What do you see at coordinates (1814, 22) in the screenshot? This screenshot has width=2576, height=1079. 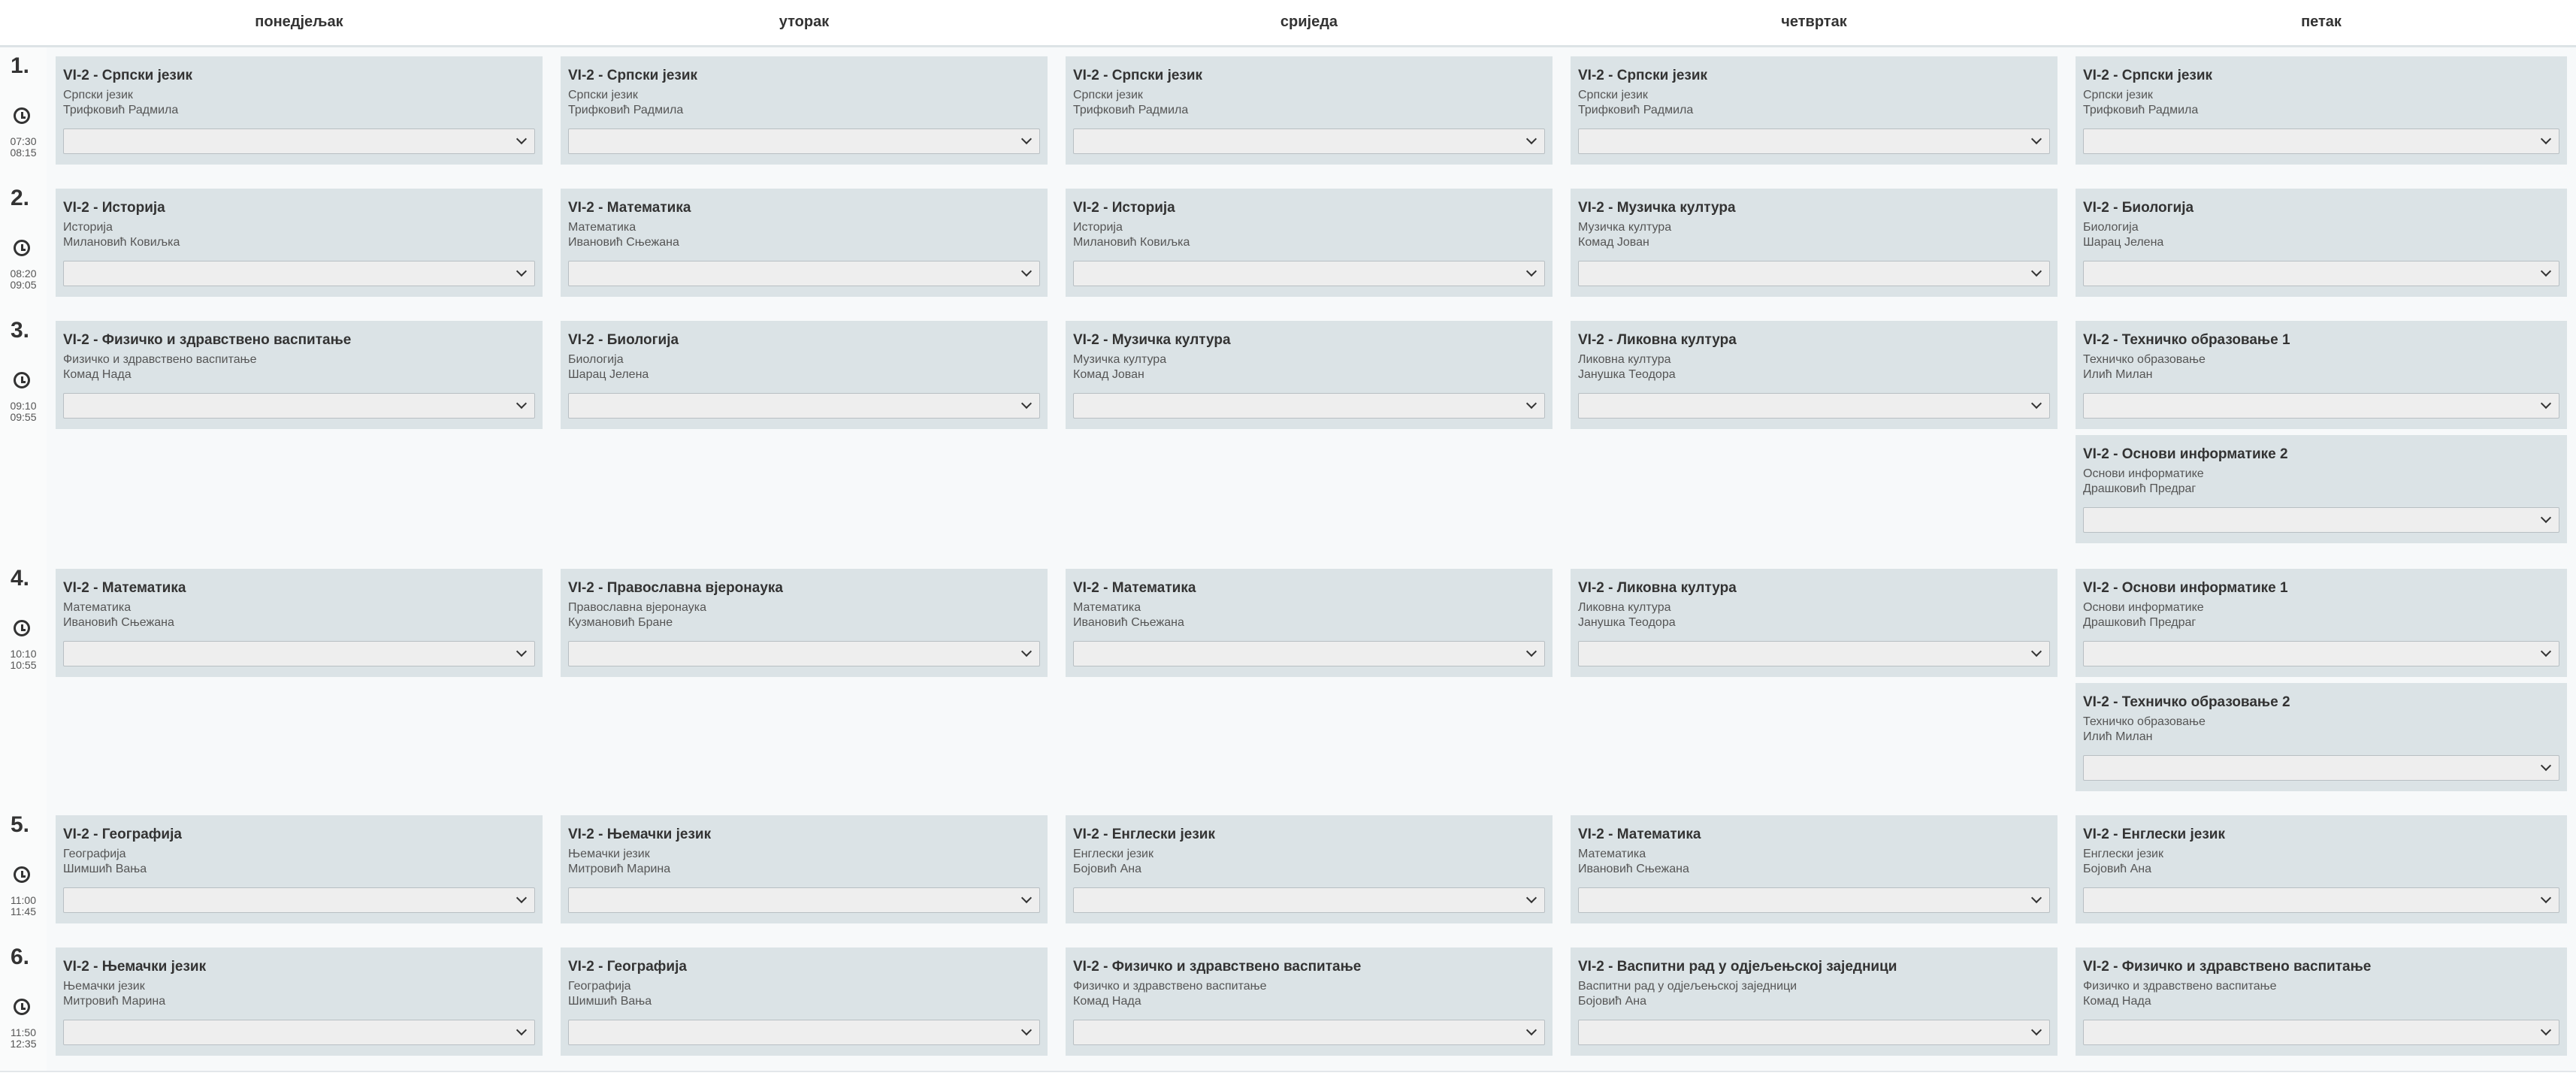 I see `day-header-thursday: четвртак` at bounding box center [1814, 22].